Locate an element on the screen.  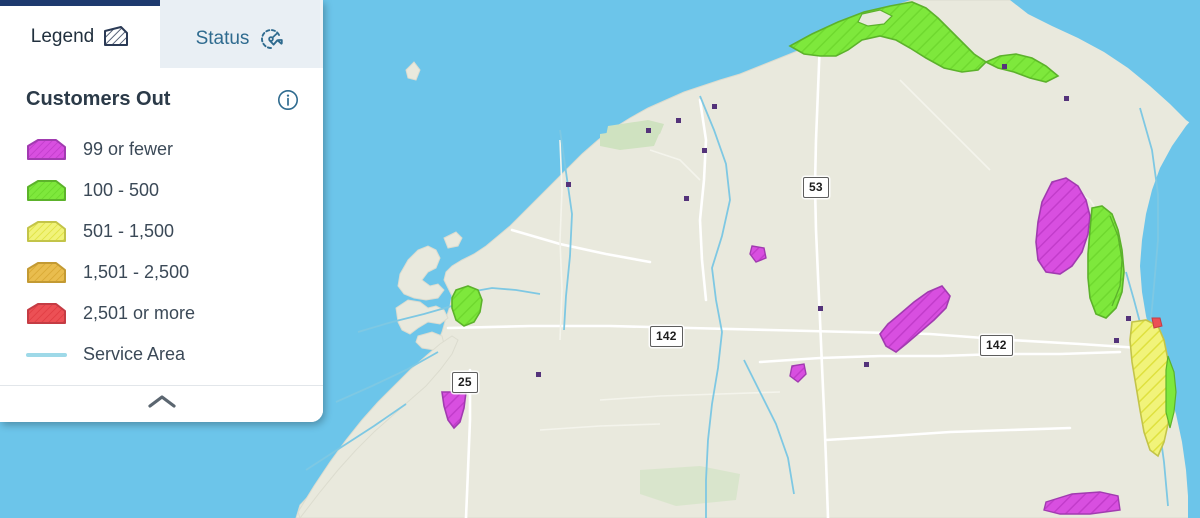
legend-item-2501-or-more: 2,501 or more is located at coordinates (174, 313).